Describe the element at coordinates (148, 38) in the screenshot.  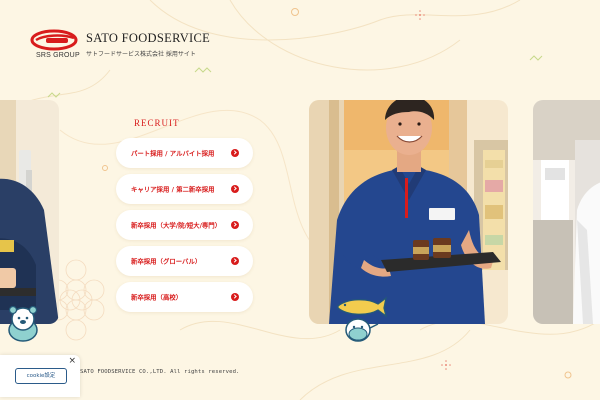
I see `company-name: SATO FOODSERVICE` at that location.